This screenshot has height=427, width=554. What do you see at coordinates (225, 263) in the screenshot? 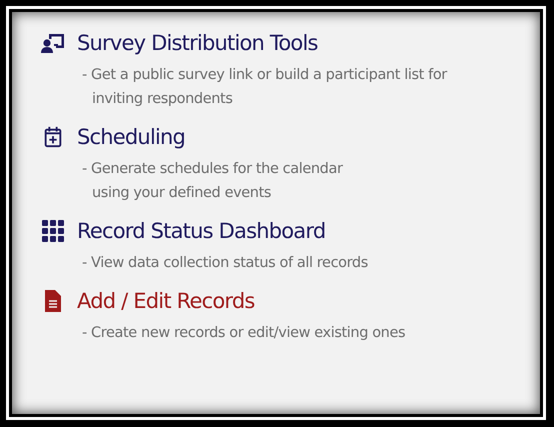
I see `description-text: - View data collection status of all records` at bounding box center [225, 263].